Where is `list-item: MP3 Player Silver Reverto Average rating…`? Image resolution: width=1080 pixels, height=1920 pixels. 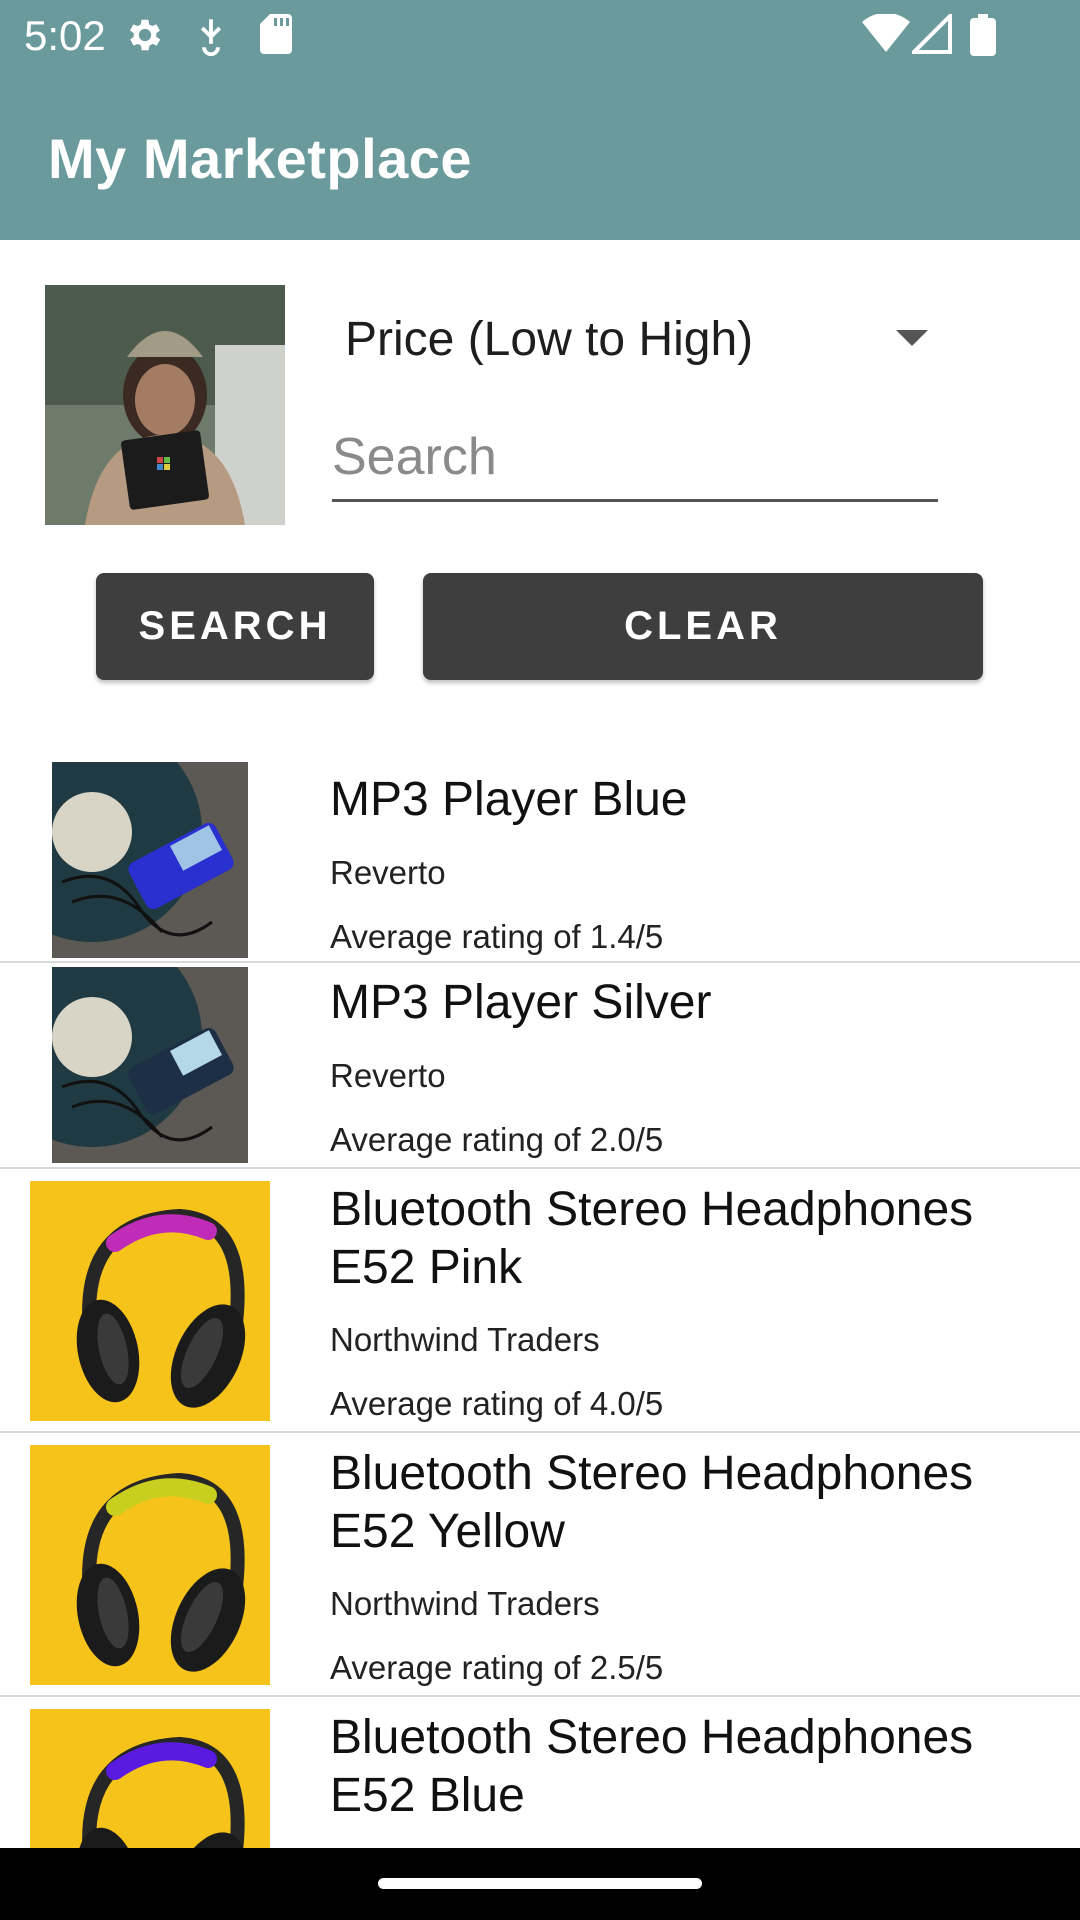
list-item: MP3 Player Silver Reverto Average rating… is located at coordinates (540, 1066).